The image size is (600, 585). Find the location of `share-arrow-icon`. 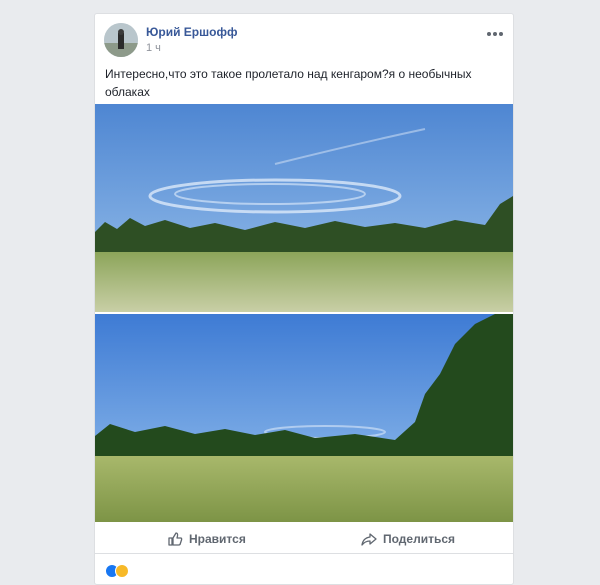

share-arrow-icon is located at coordinates (369, 539).